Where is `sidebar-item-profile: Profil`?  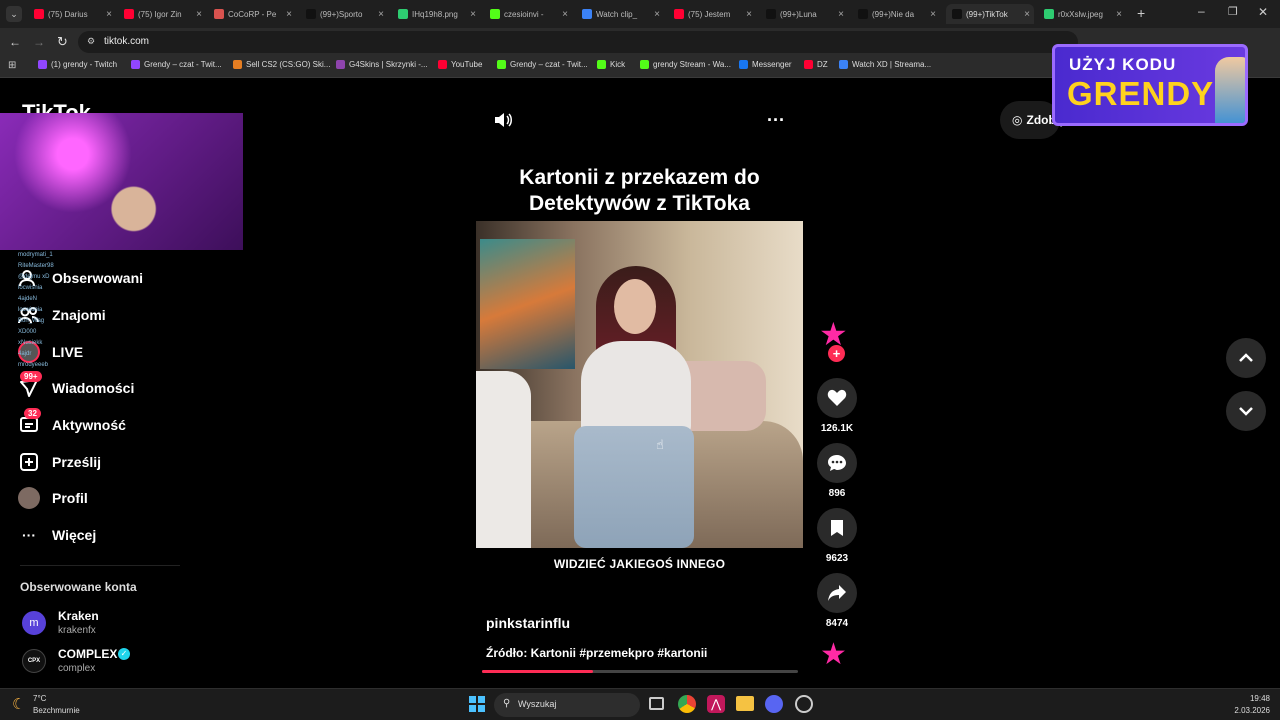 sidebar-item-profile: Profil is located at coordinates (53, 498).